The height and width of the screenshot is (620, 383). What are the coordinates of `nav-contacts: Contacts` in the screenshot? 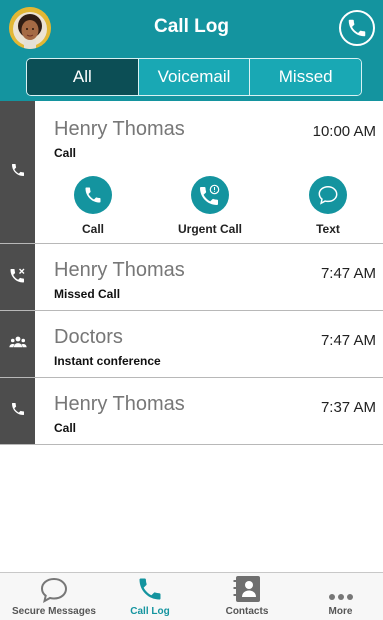 It's located at (247, 596).